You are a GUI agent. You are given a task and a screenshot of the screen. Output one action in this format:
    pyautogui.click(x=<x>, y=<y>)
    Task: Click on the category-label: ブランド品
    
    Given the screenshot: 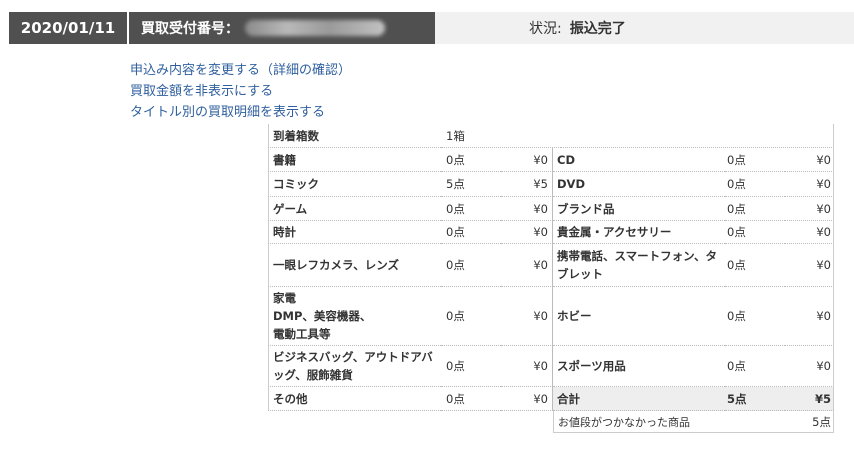 What is the action you would take?
    pyautogui.click(x=639, y=209)
    